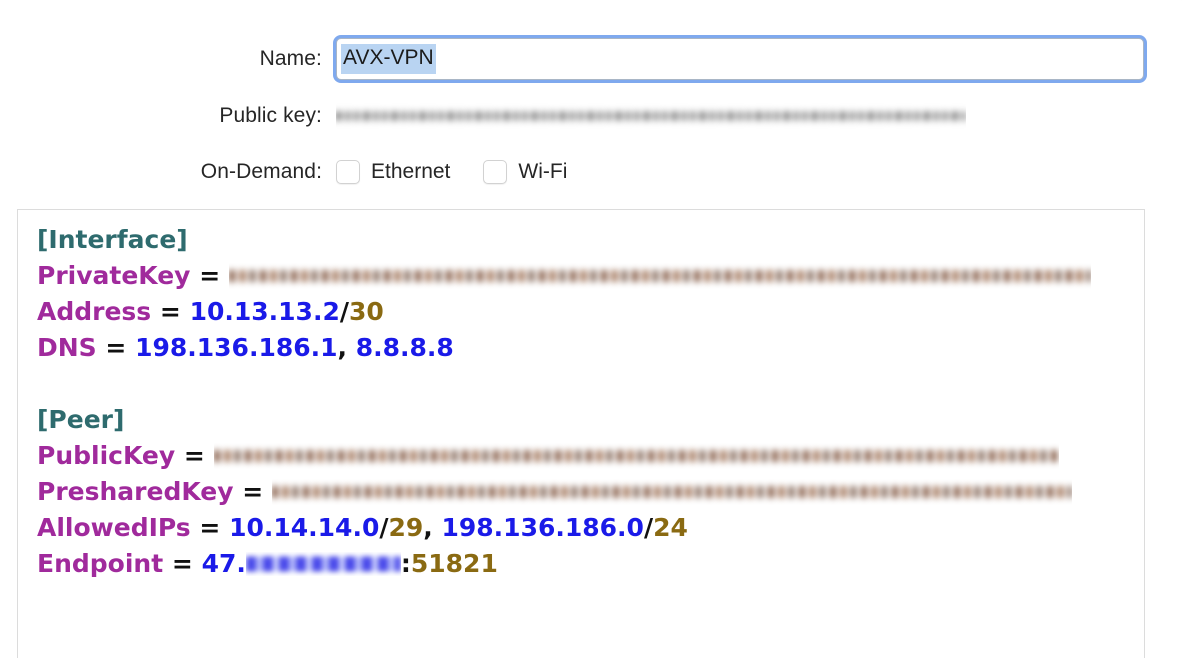  Describe the element at coordinates (114, 527) in the screenshot. I see `config-key-allowedips: AllowedIPs` at that location.